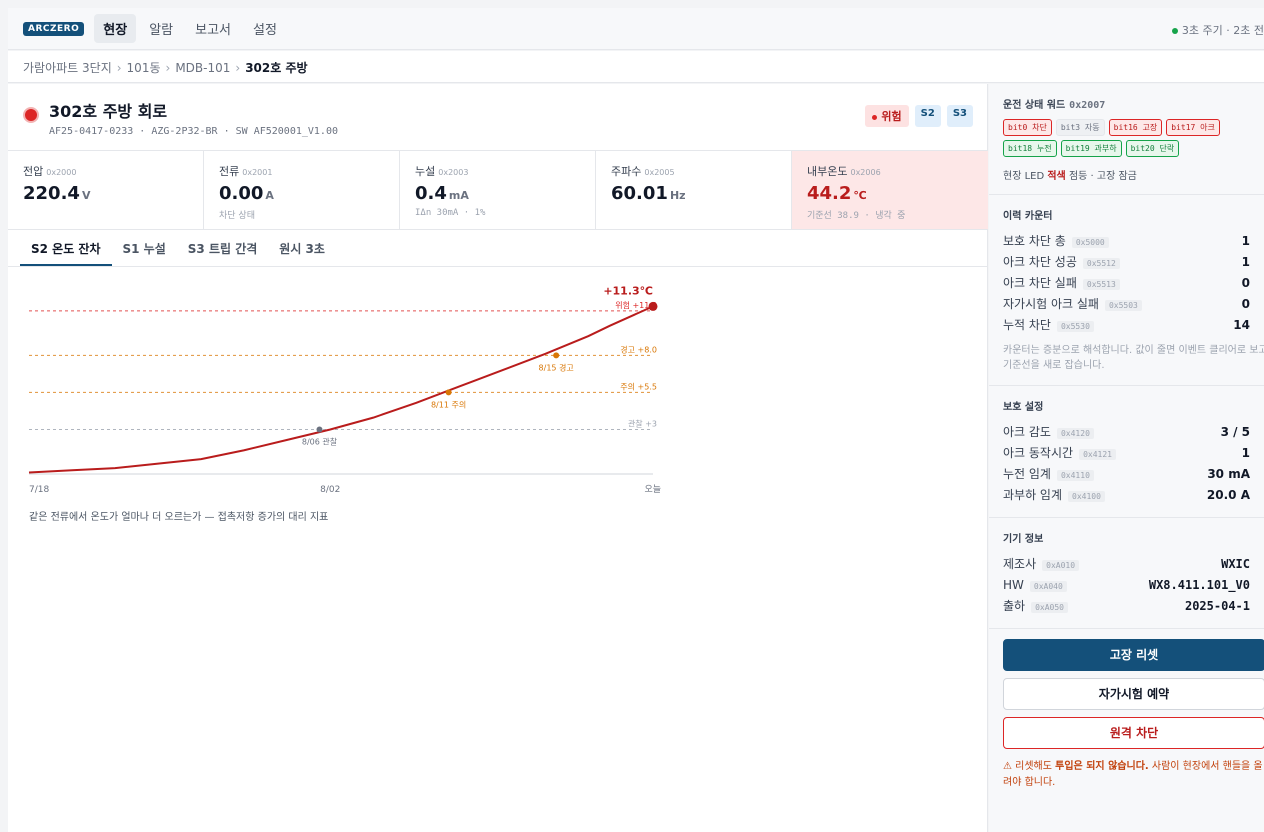 This screenshot has height=832, width=1264. I want to click on row-value: 0, so click(1245, 282).